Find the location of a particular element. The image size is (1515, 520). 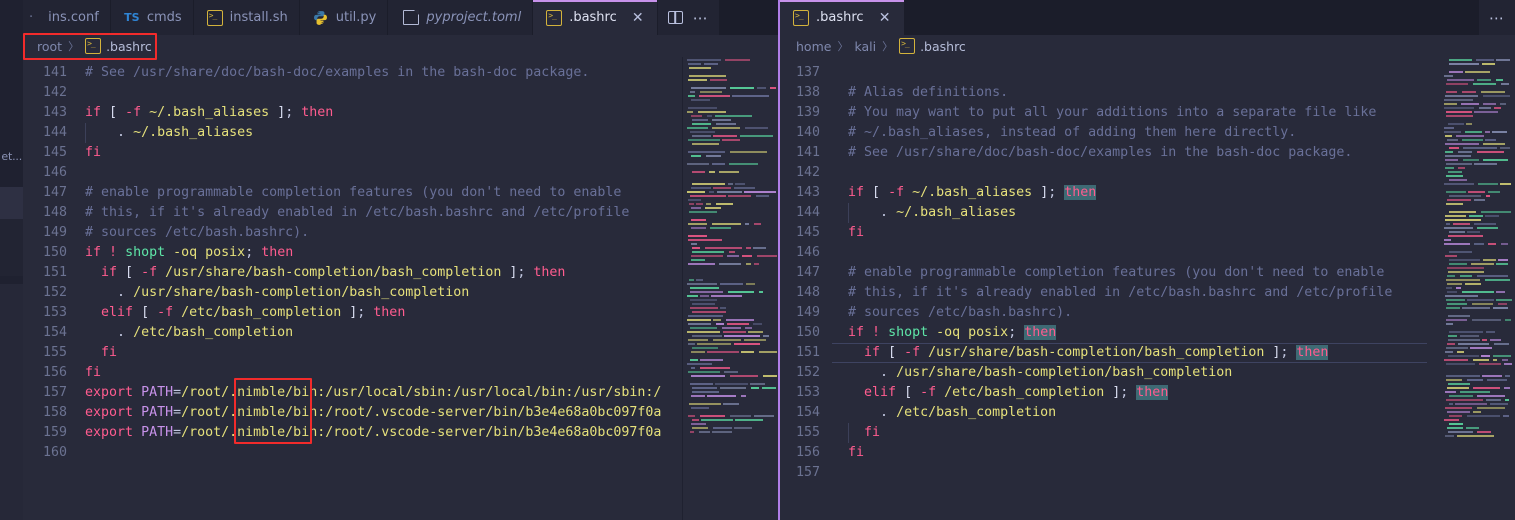

breadcrumb-root: home is located at coordinates (813, 46).